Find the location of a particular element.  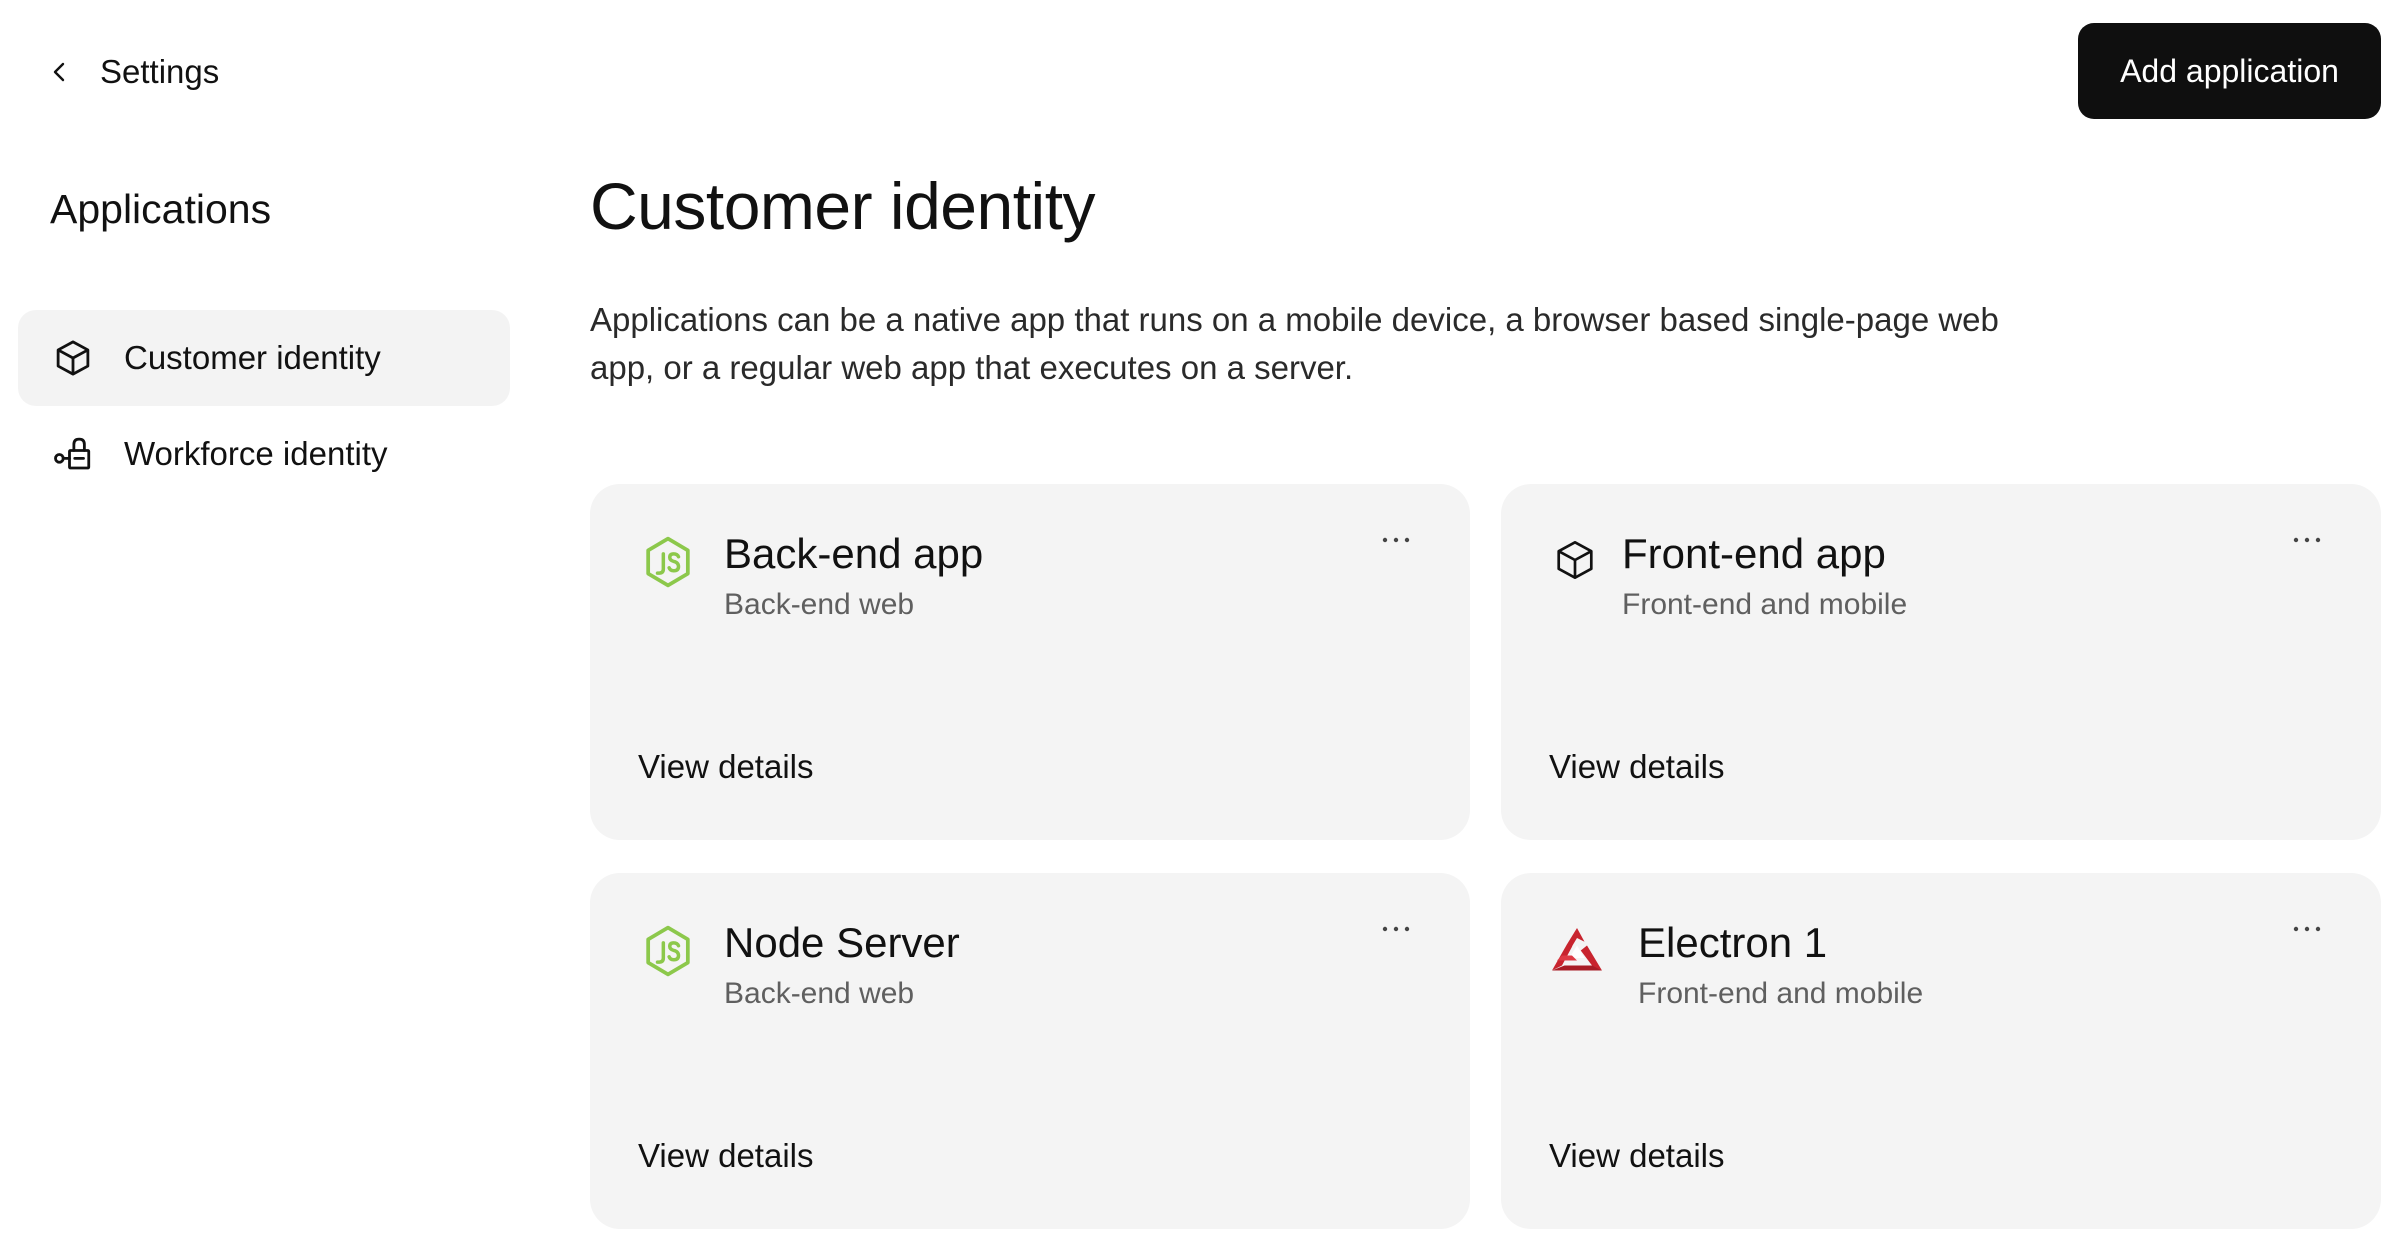

sidebar-item-customer-identity: Customer identity is located at coordinates (264, 358).